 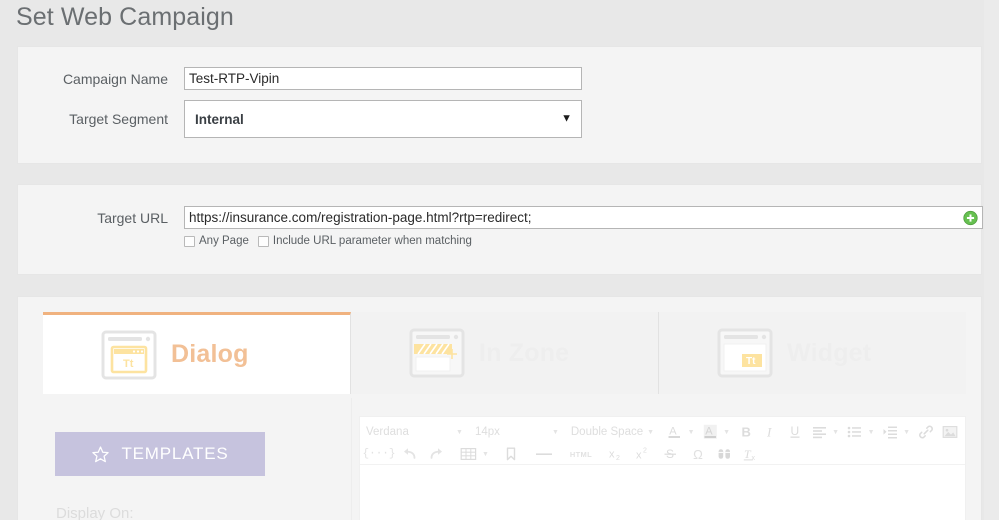 I want to click on placeholder-braces-icon: {···}, so click(x=379, y=454).